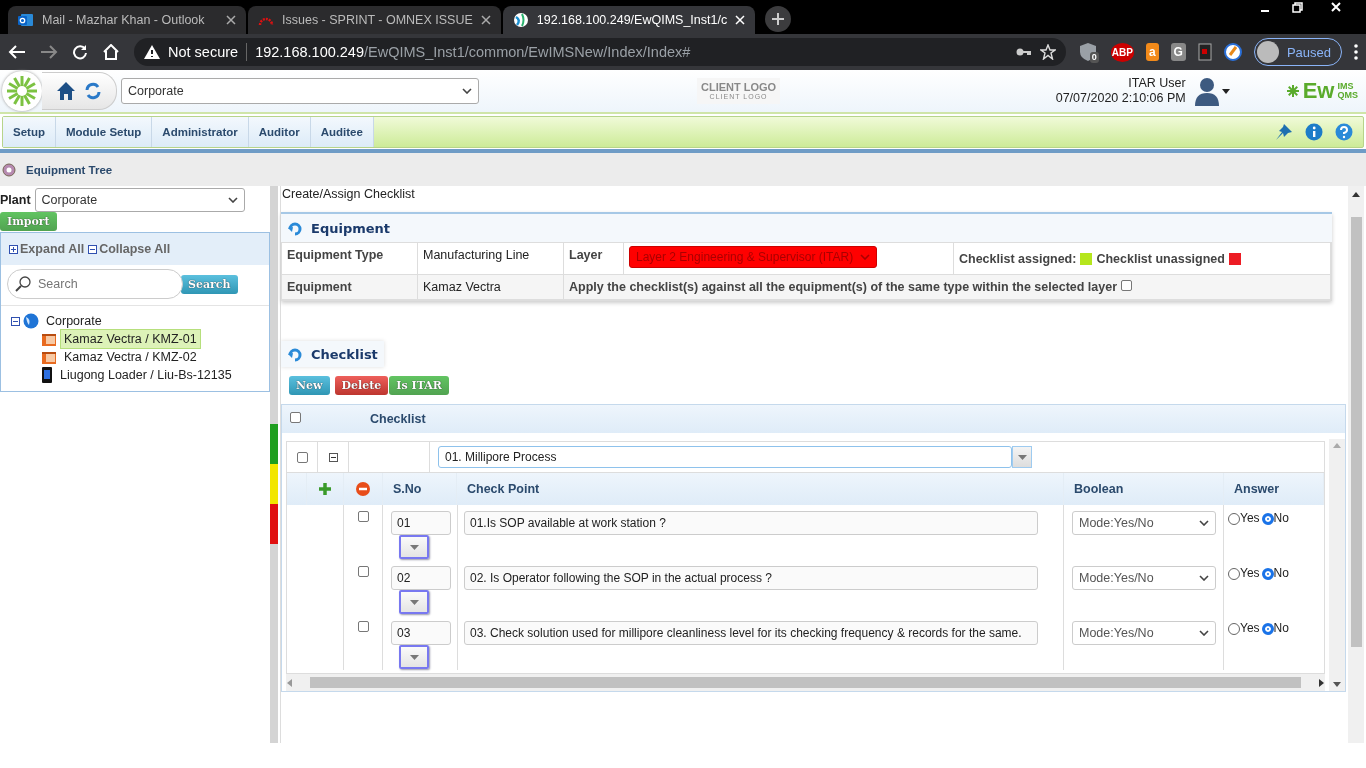  What do you see at coordinates (49, 339) in the screenshot?
I see `cabinet-icon` at bounding box center [49, 339].